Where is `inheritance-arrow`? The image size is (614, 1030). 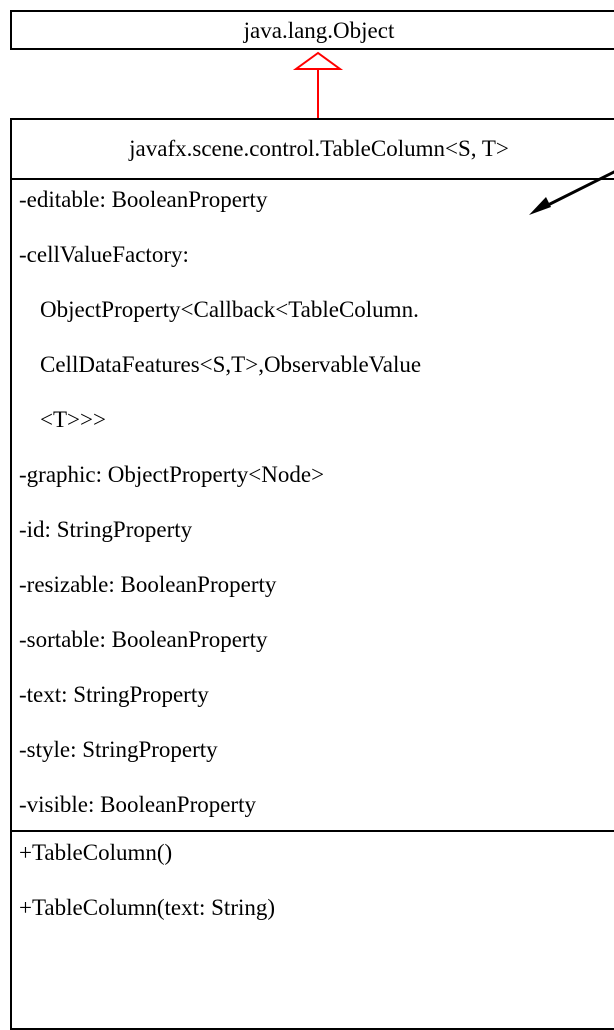
inheritance-arrow is located at coordinates (318, 84).